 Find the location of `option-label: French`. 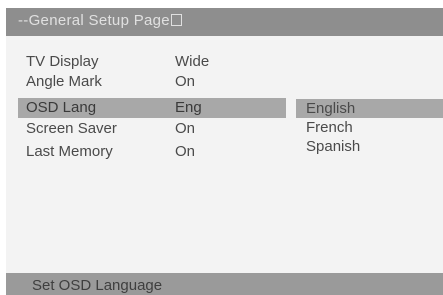

option-label: French is located at coordinates (329, 127).